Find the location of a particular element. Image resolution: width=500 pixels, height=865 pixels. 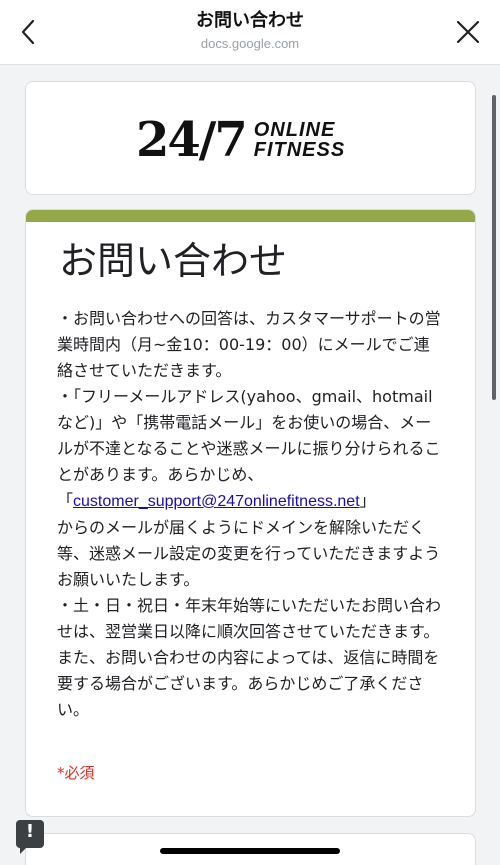

support-email-link: customer_support@247onlinefitness.net is located at coordinates (216, 501).